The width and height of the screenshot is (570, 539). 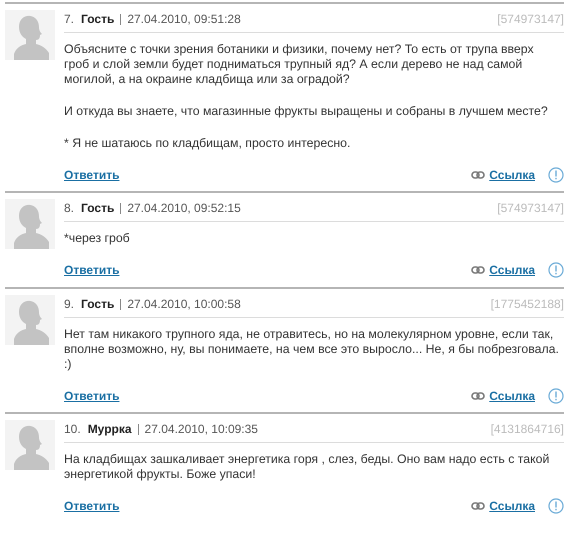 What do you see at coordinates (97, 238) in the screenshot?
I see `comment-text: *через гроб` at bounding box center [97, 238].